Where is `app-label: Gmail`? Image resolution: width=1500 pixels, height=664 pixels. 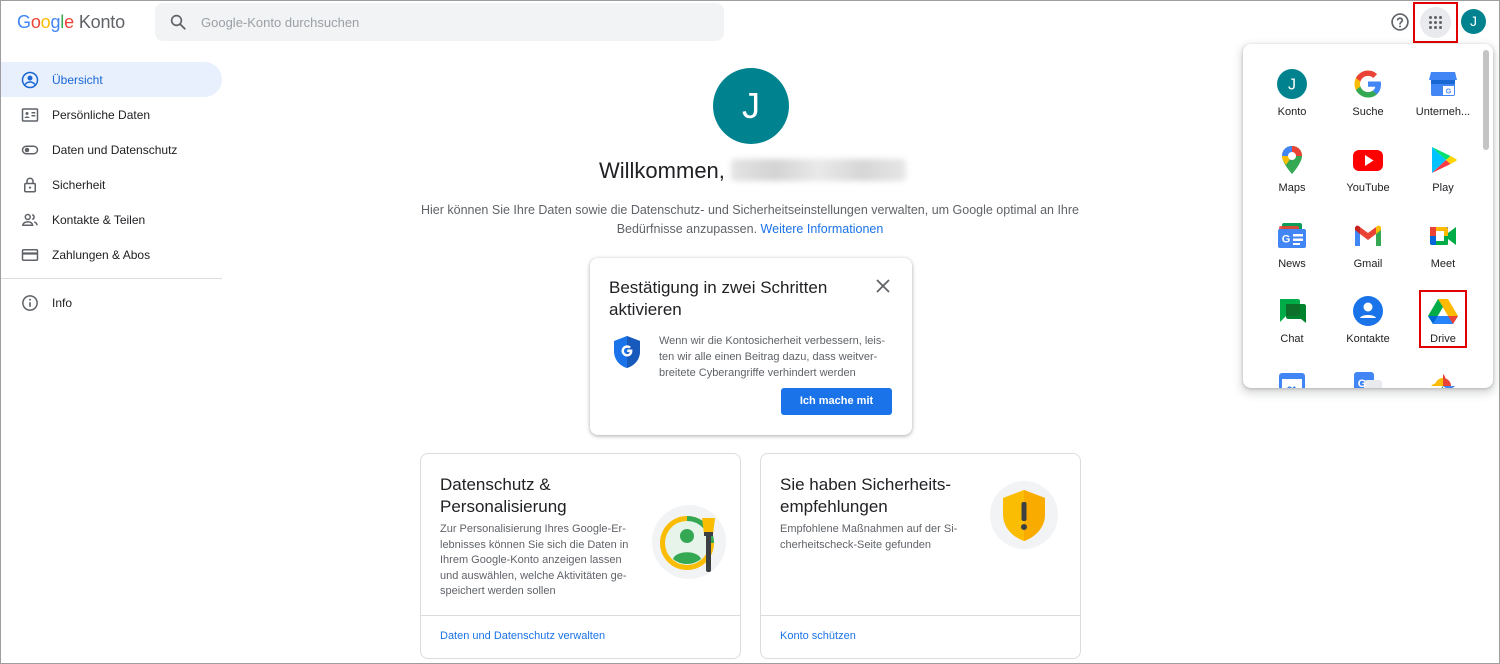
app-label: Gmail is located at coordinates (1368, 264).